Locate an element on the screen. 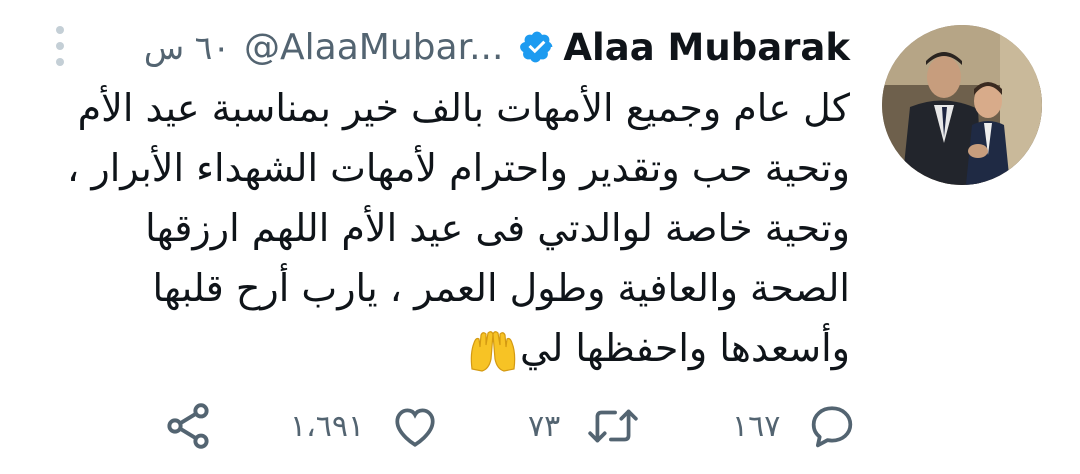  like-button: ١،٦٩١ is located at coordinates (365, 426).